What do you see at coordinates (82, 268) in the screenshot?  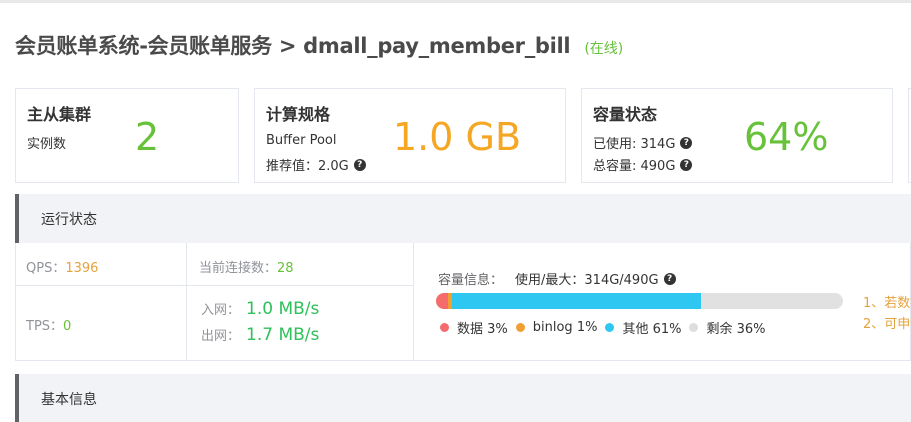 I see `qps-value: 1396` at bounding box center [82, 268].